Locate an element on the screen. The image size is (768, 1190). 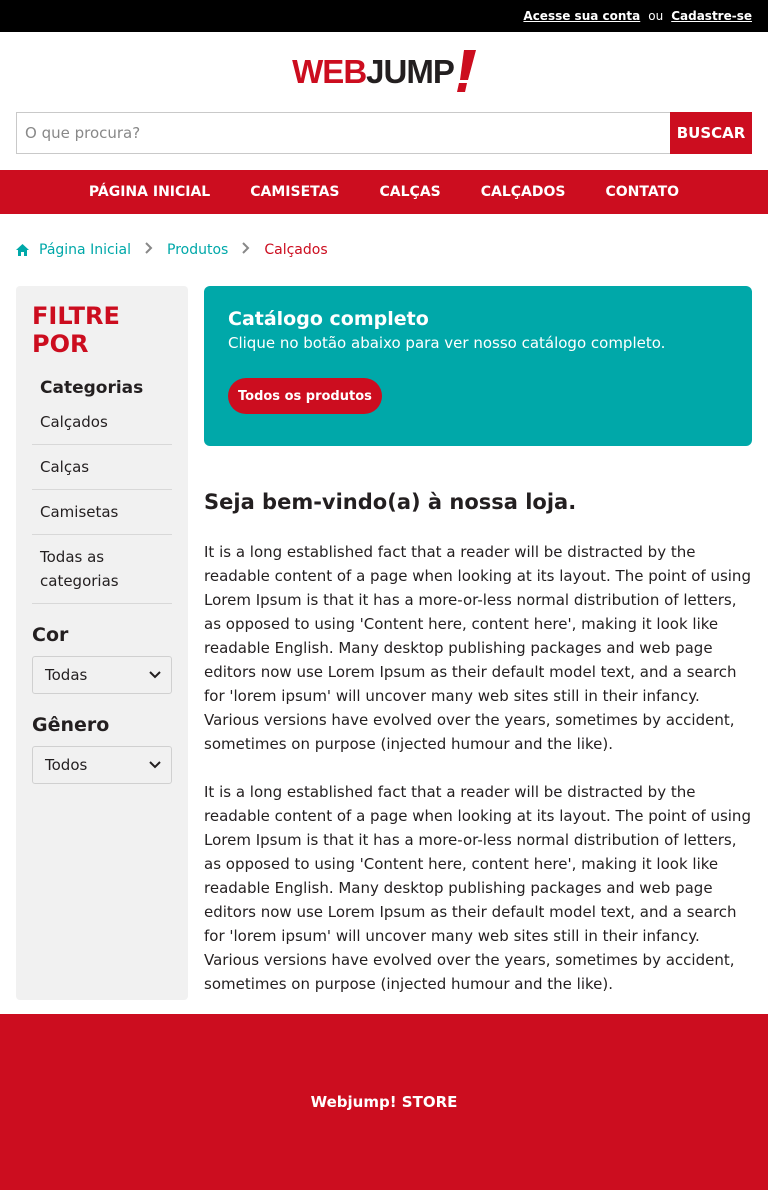
logo-text-jump: JUMP is located at coordinates (410, 71).